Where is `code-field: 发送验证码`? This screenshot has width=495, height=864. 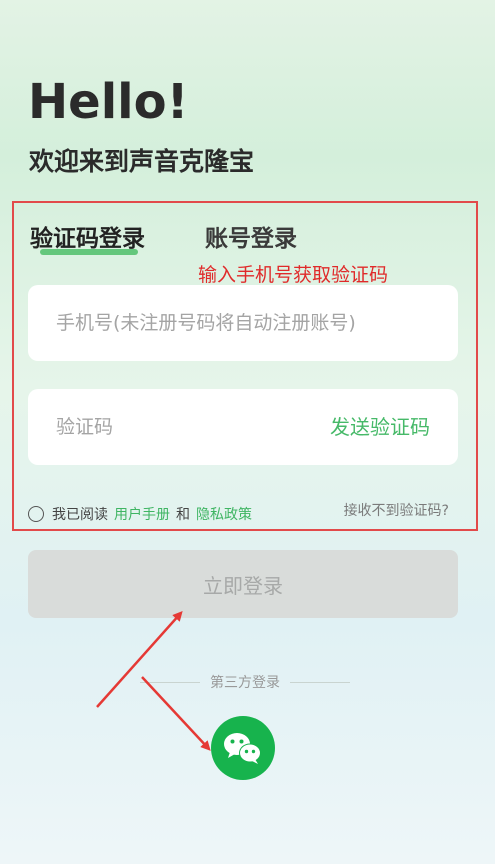
code-field: 发送验证码 is located at coordinates (243, 427).